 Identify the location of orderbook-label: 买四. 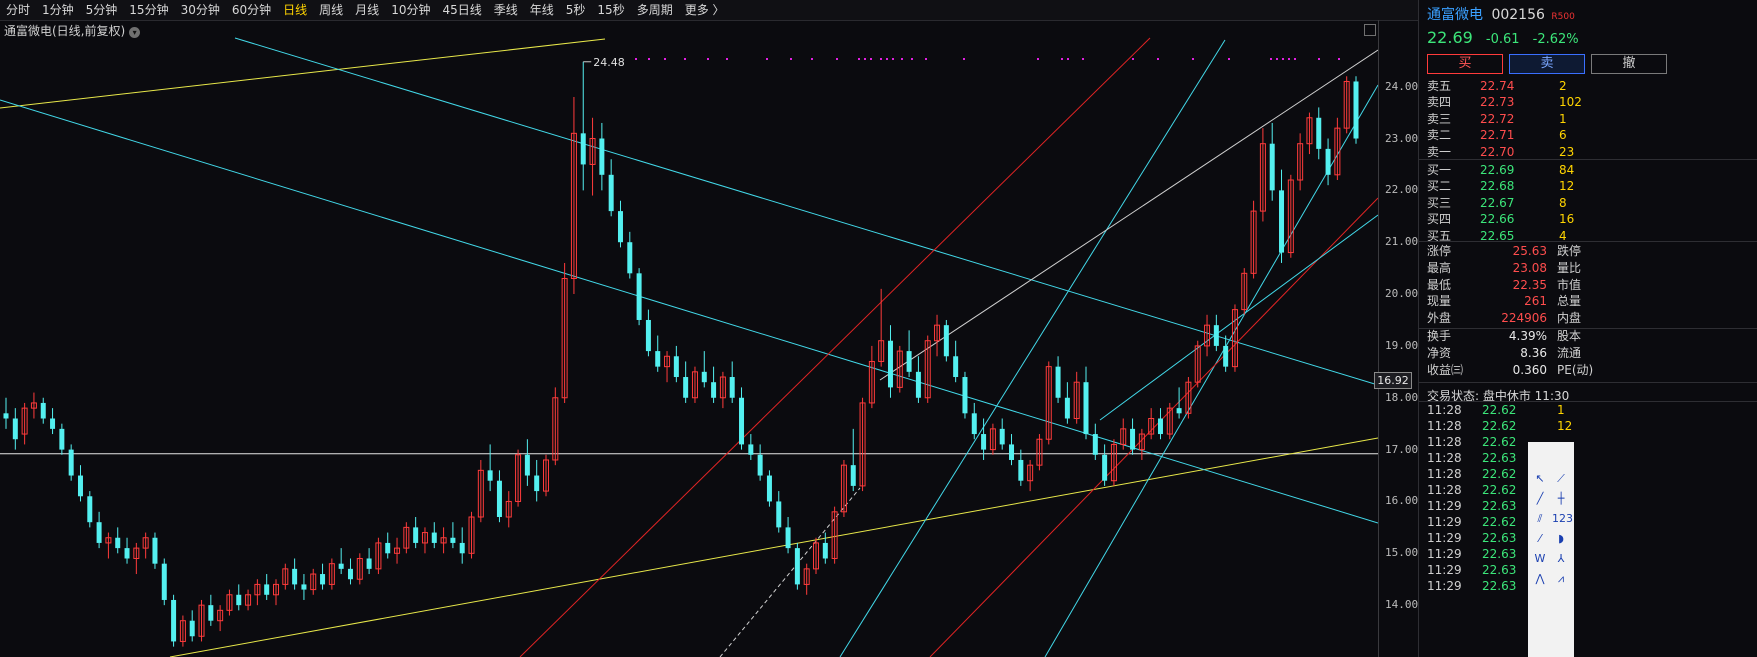
(1439, 219).